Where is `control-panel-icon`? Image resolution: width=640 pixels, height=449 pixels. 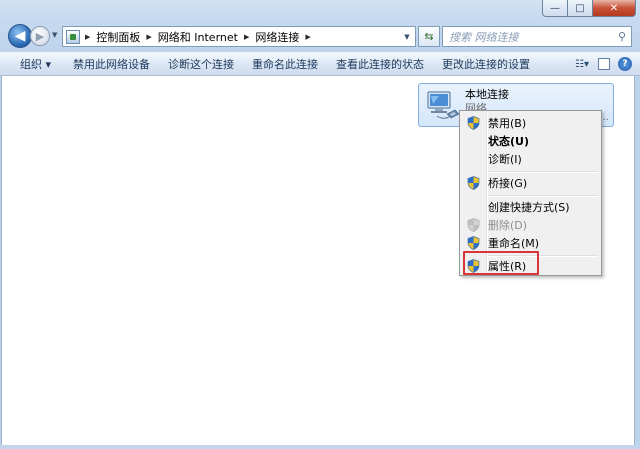 control-panel-icon is located at coordinates (73, 36).